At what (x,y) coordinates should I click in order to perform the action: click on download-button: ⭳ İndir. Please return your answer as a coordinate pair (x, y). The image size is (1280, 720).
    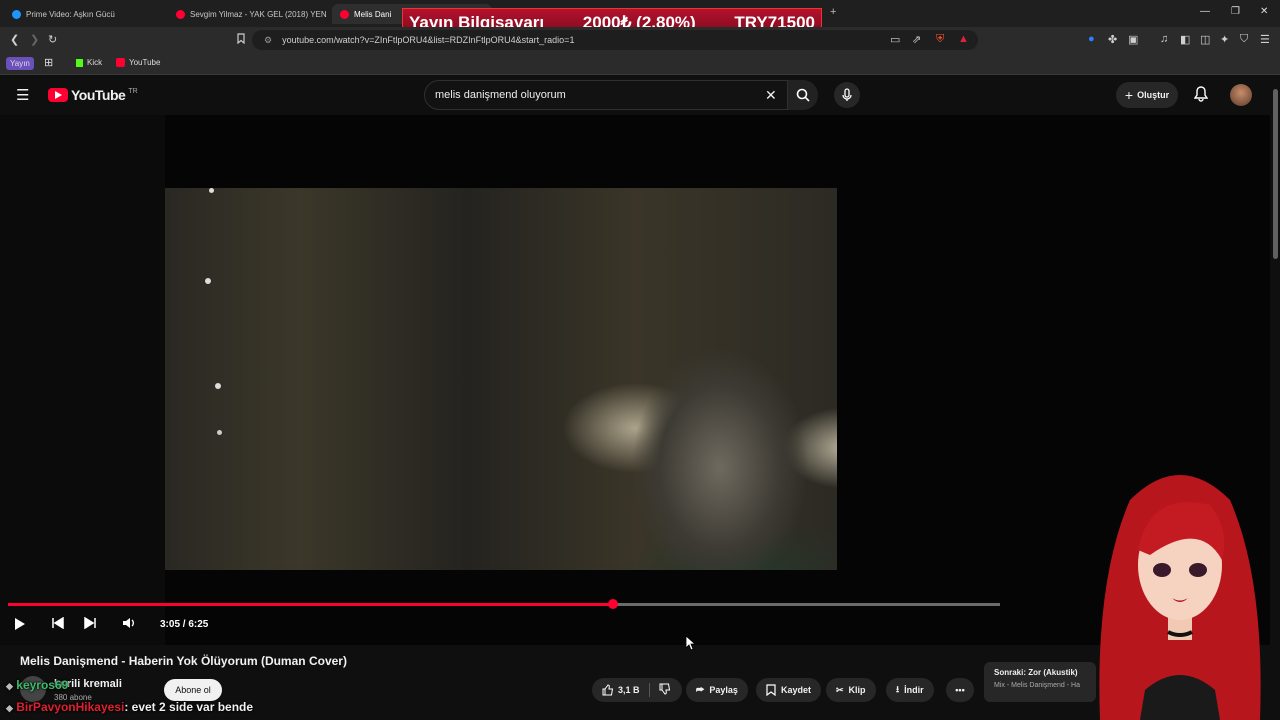
    Looking at the image, I should click on (910, 690).